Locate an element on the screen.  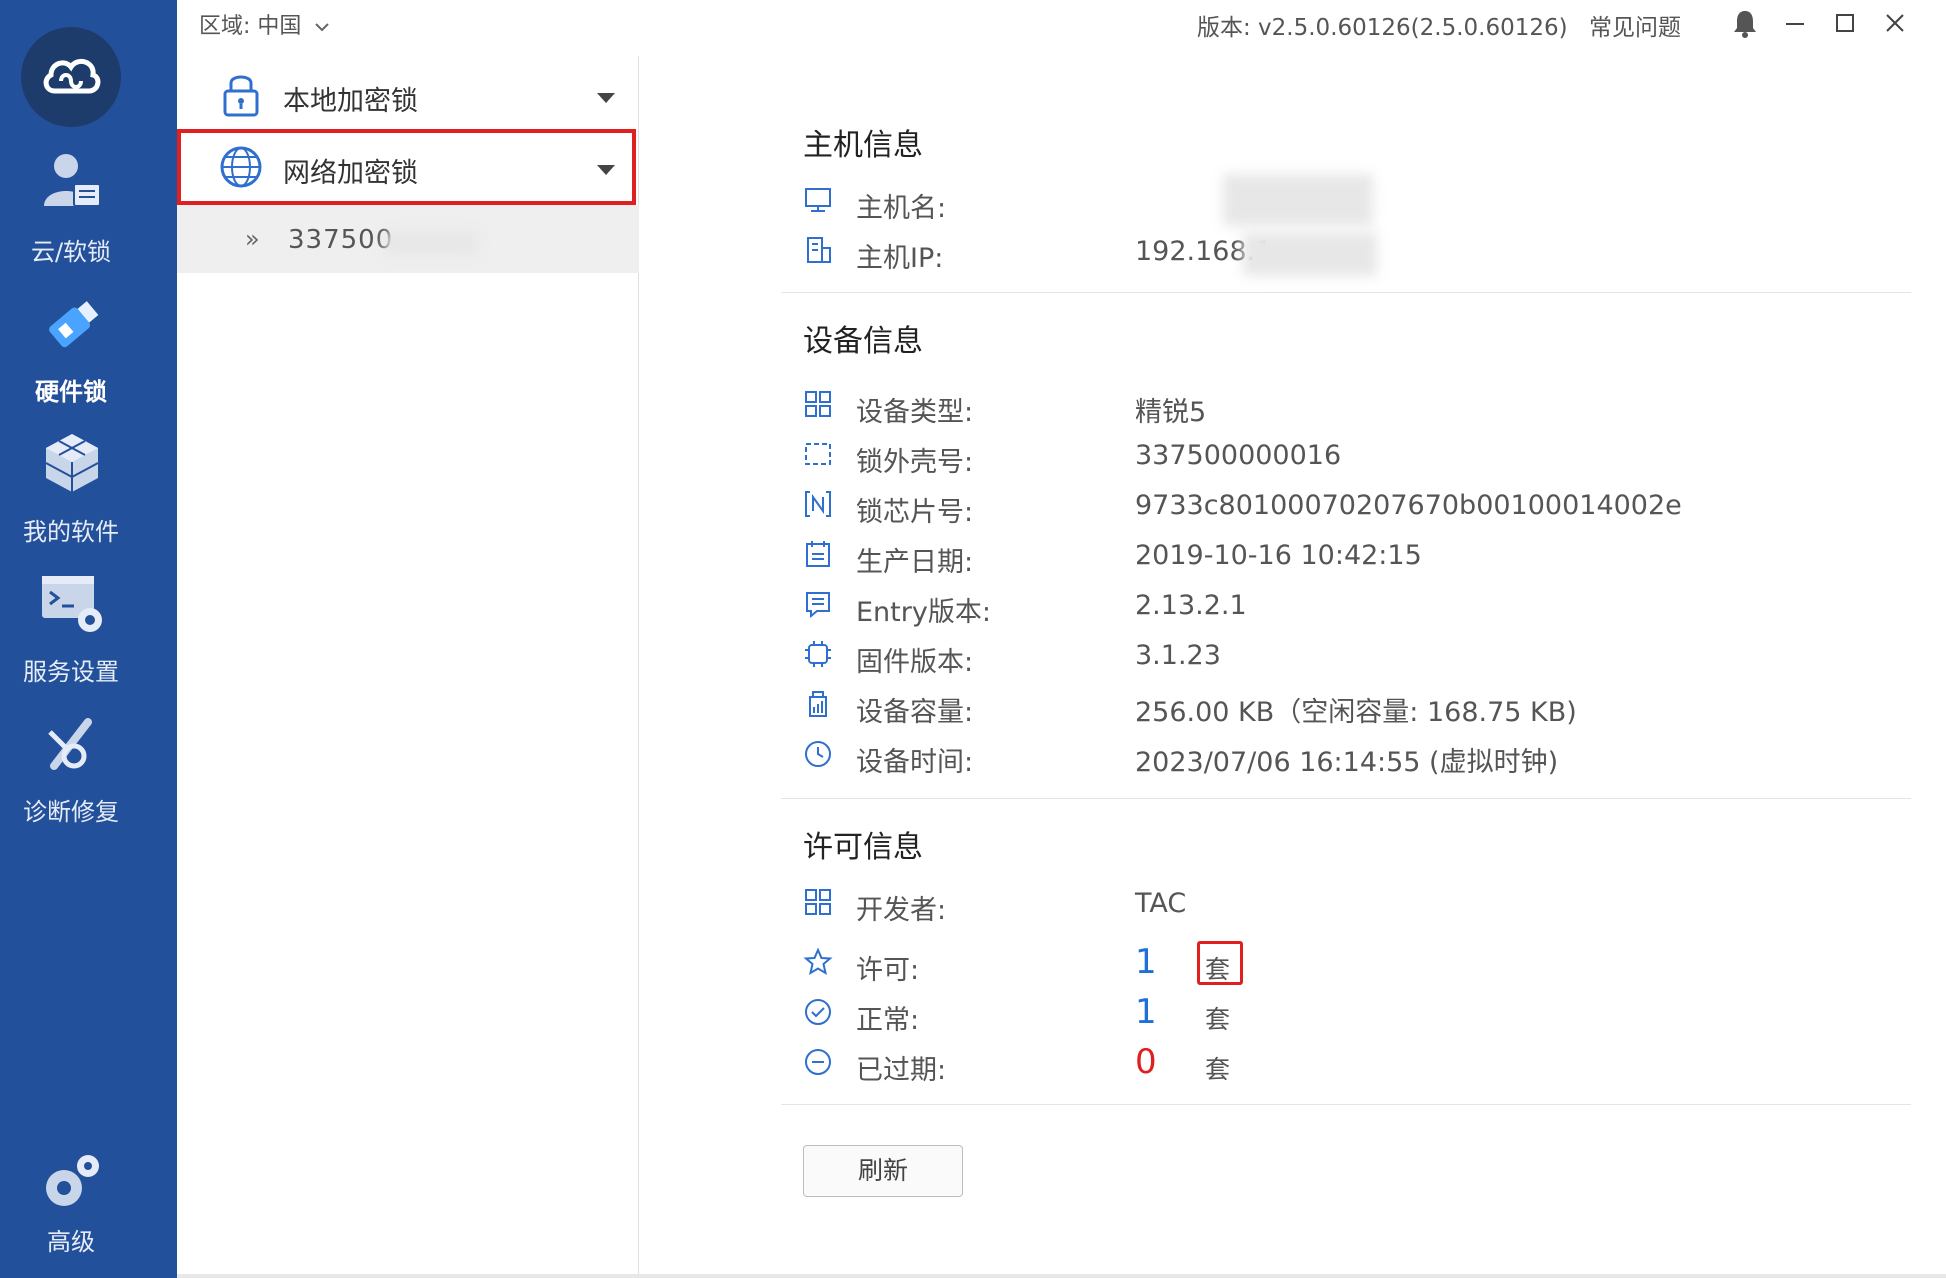
nav-label: 云/软锁 is located at coordinates (71, 252).